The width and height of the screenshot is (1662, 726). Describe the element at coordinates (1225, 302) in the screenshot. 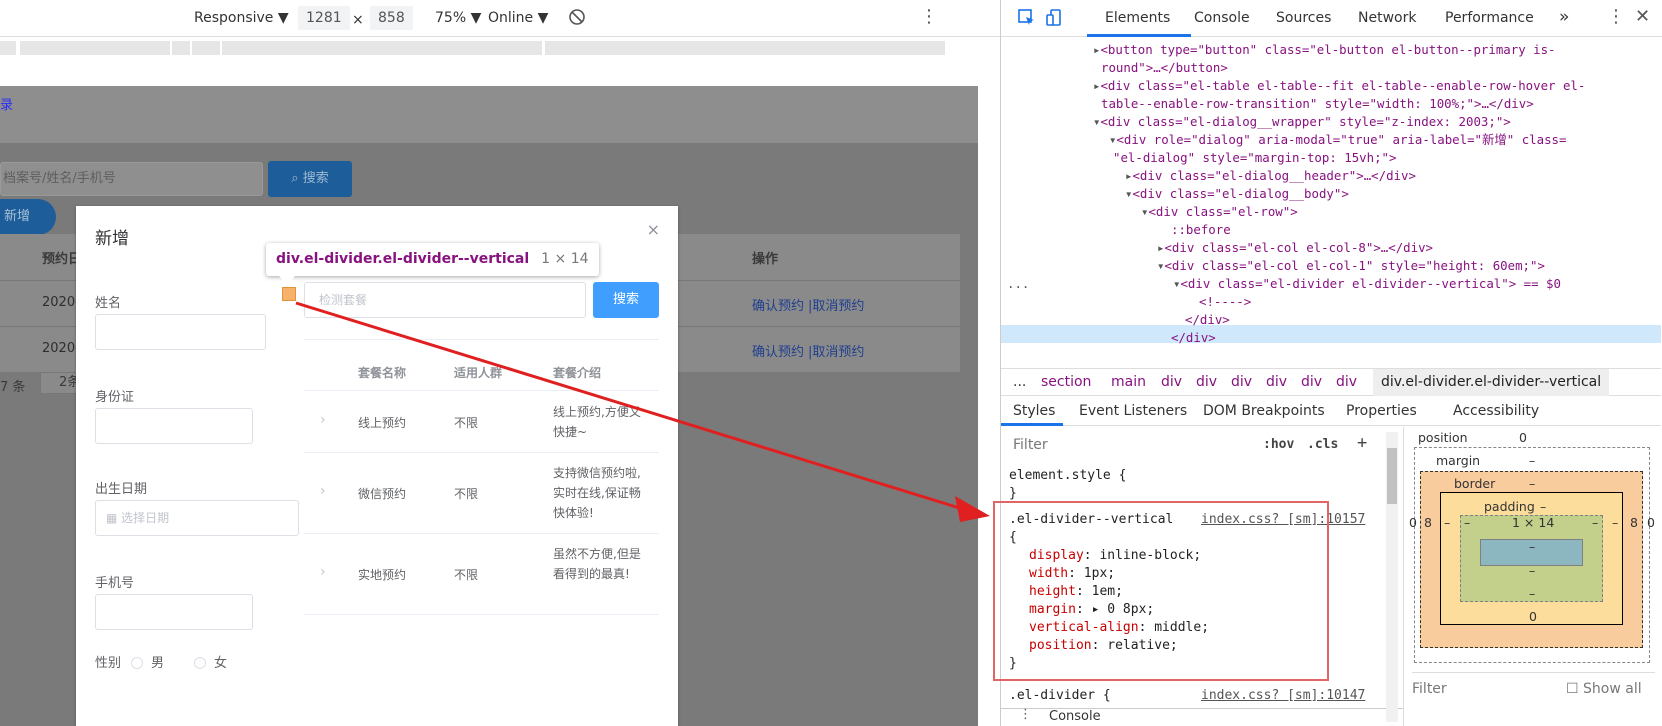

I see `dom-comment: <!---->` at that location.